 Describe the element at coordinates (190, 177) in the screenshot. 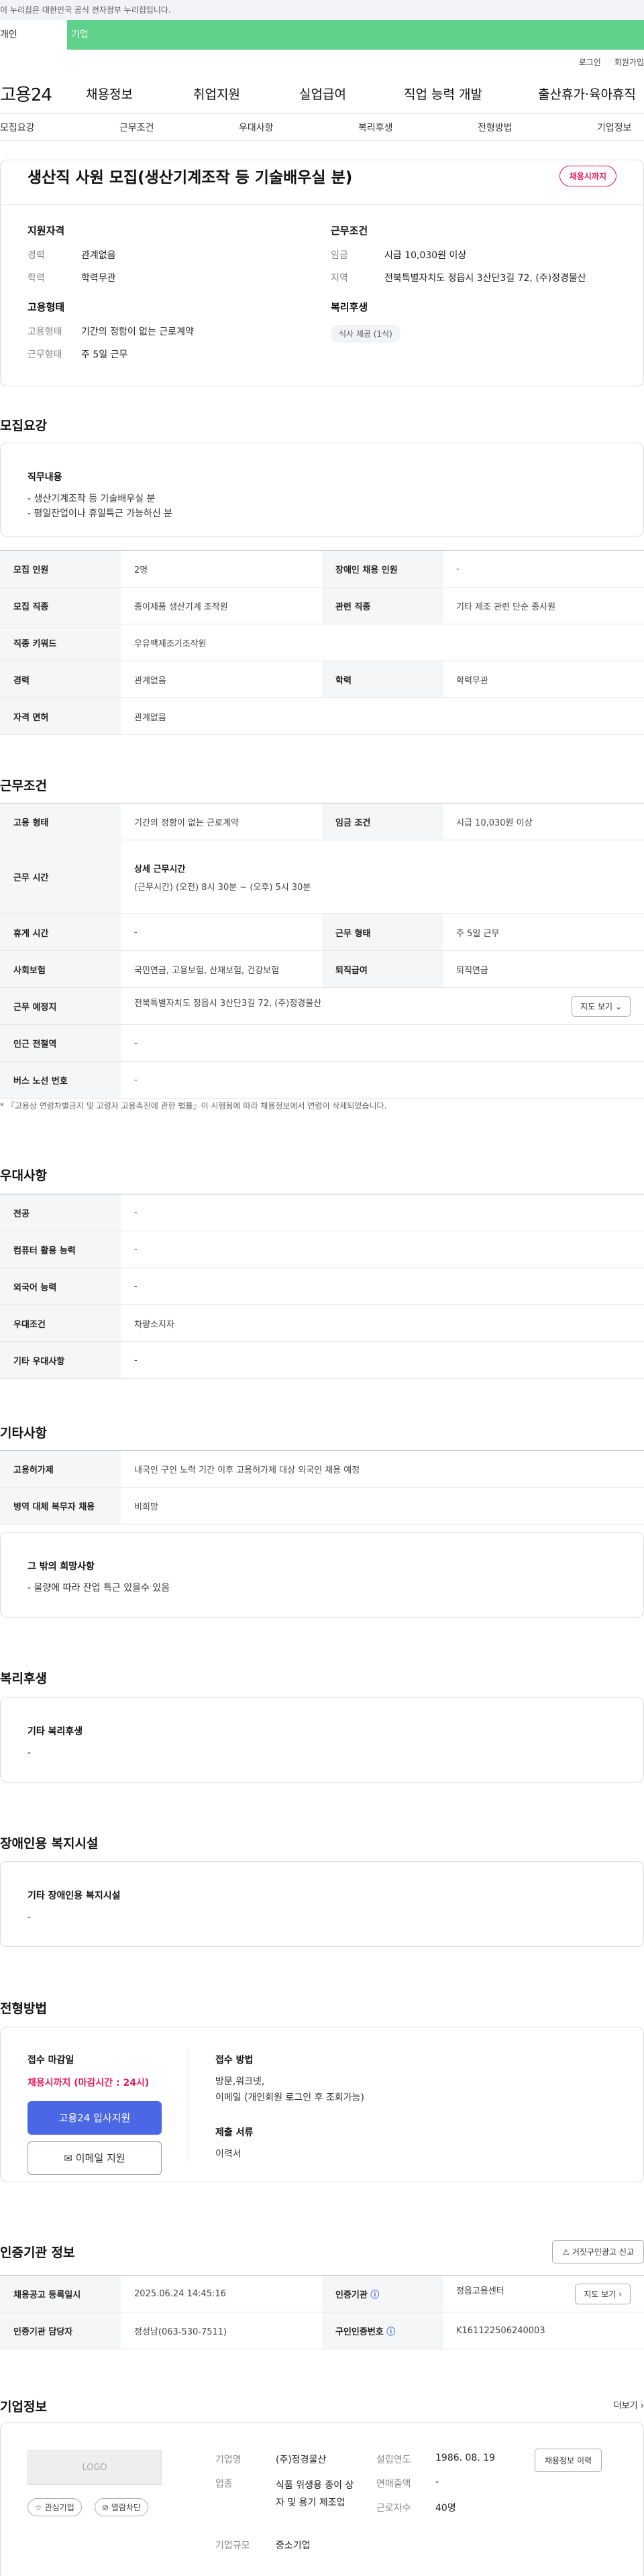

I see `page-title: 생산직 사원 모집(생산기계조작 등 기술배우실 분)` at that location.